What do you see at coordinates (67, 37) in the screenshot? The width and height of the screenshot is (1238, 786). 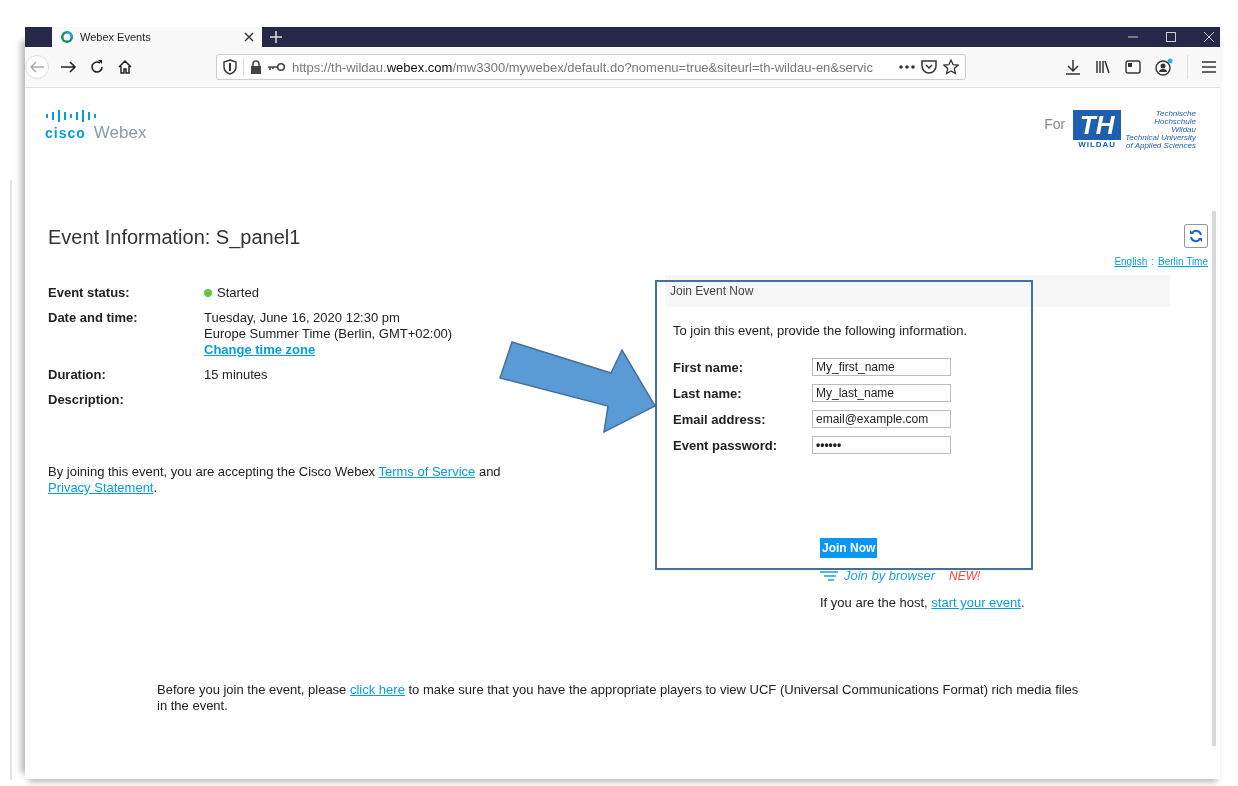 I see `tab-favicon-icon` at bounding box center [67, 37].